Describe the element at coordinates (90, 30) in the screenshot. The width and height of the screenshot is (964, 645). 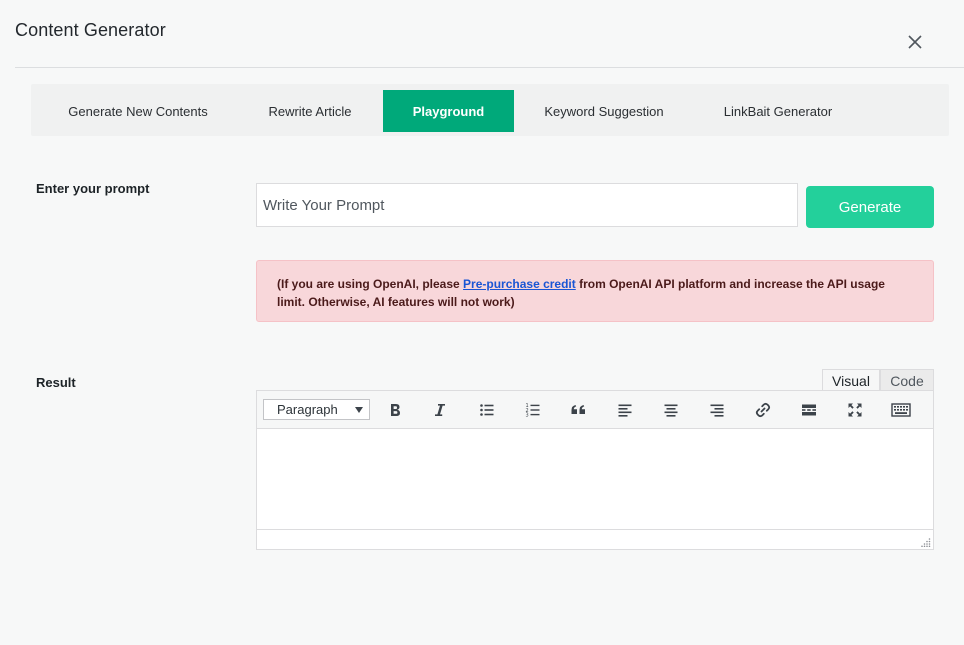
I see `modal-title: Content Generator` at that location.